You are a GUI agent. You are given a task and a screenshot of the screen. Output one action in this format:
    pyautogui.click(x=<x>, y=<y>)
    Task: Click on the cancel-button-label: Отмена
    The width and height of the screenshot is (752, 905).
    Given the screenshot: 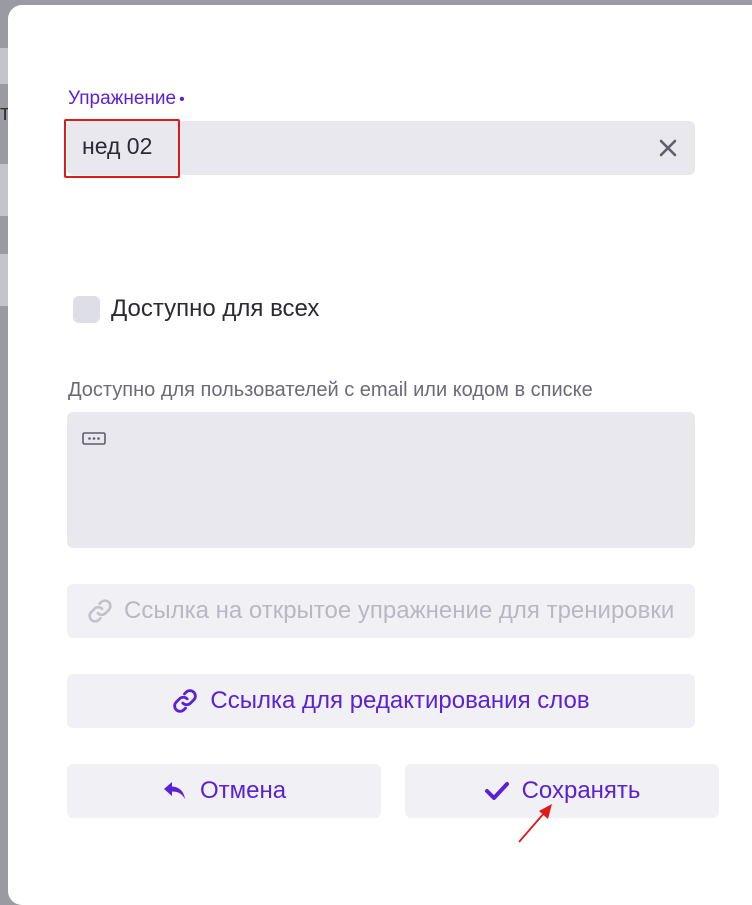 What is the action you would take?
    pyautogui.click(x=243, y=790)
    